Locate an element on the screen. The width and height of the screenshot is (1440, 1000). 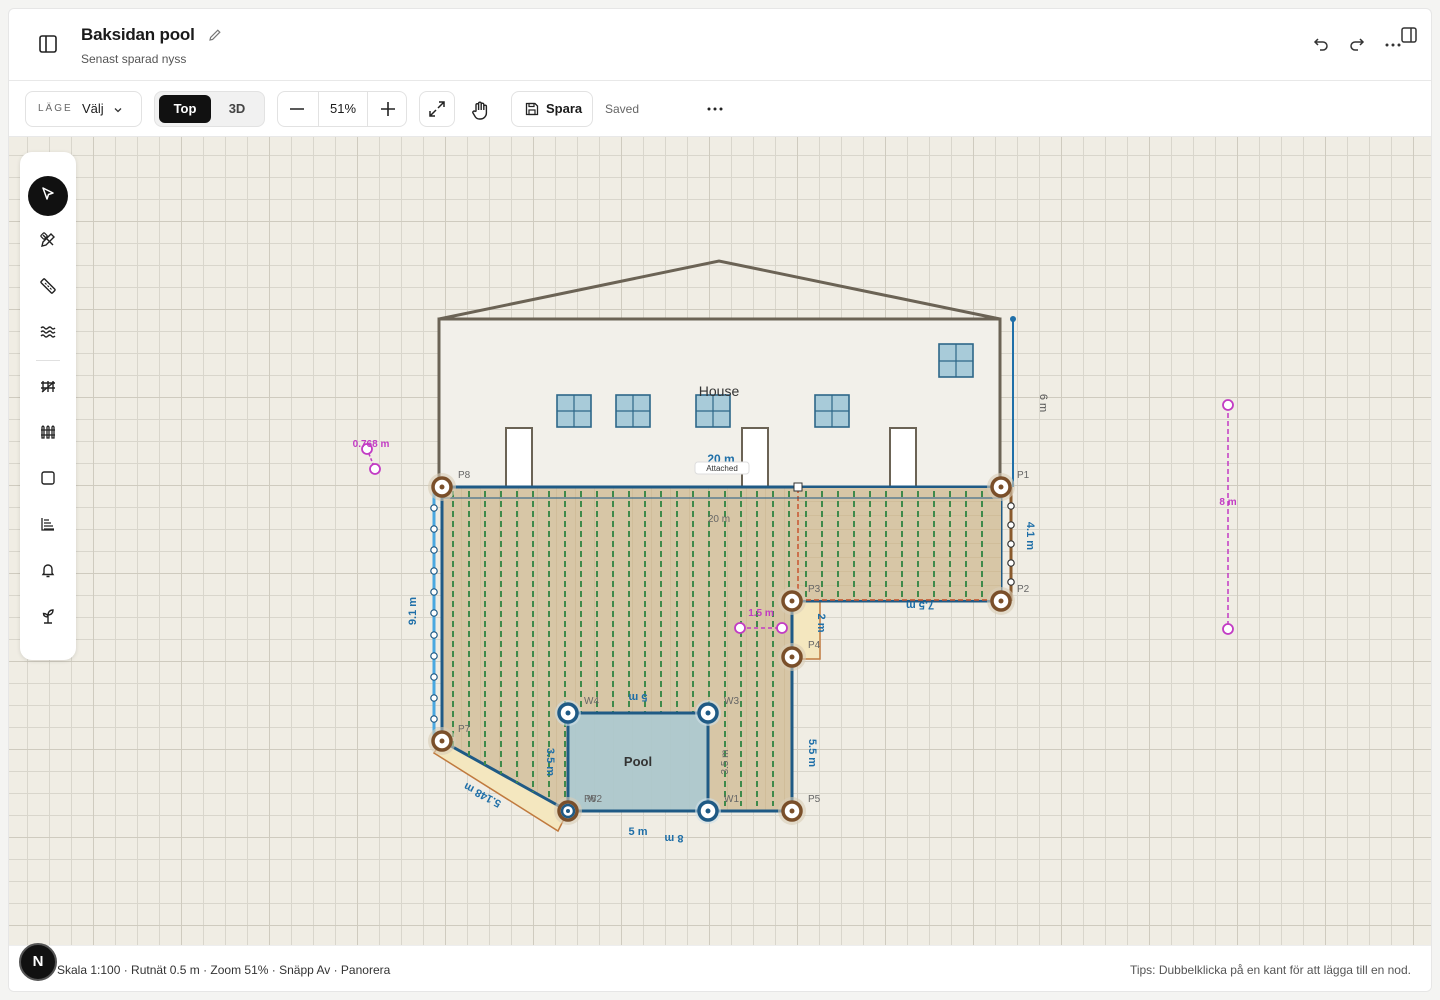
stairs-icon is located at coordinates (48, 526).